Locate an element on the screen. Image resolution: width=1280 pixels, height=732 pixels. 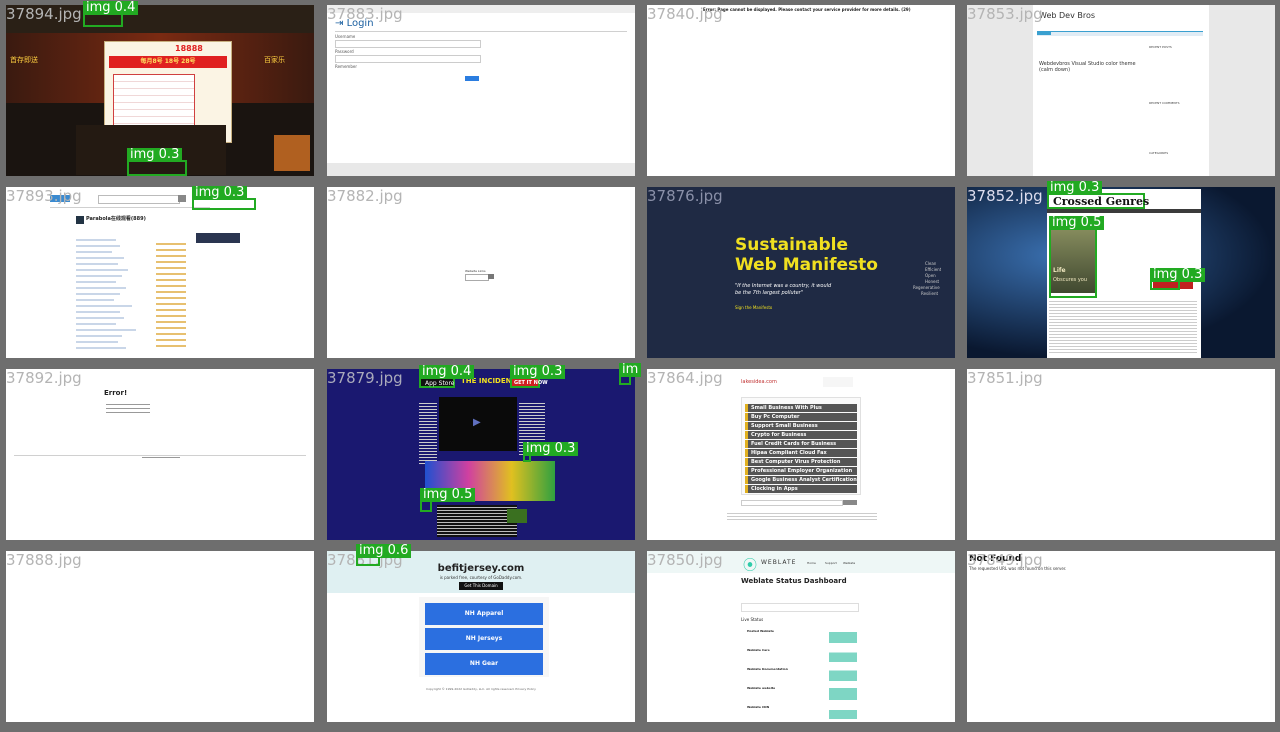
site-title: Web Dev Bros is located at coordinates (1067, 15).